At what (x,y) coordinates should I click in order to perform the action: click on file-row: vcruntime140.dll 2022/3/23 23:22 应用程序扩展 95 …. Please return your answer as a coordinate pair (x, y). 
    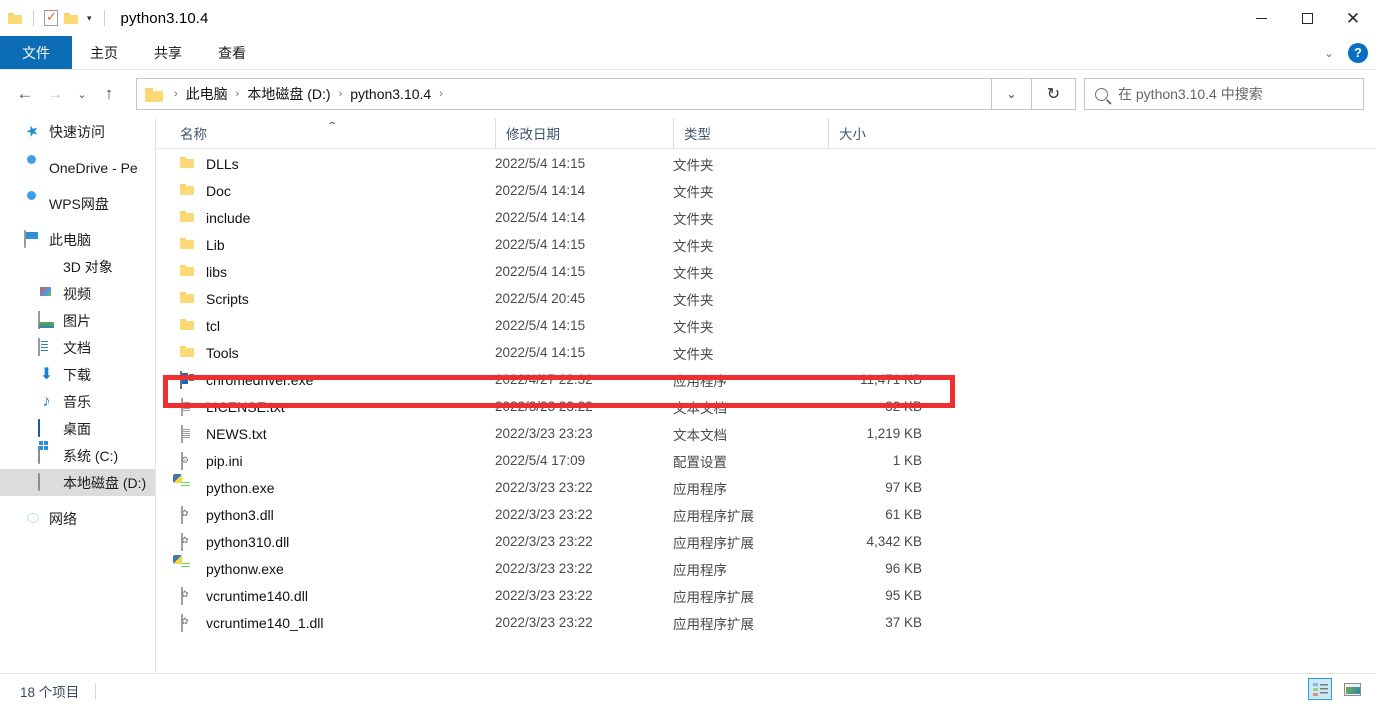
    Looking at the image, I should click on (766, 595).